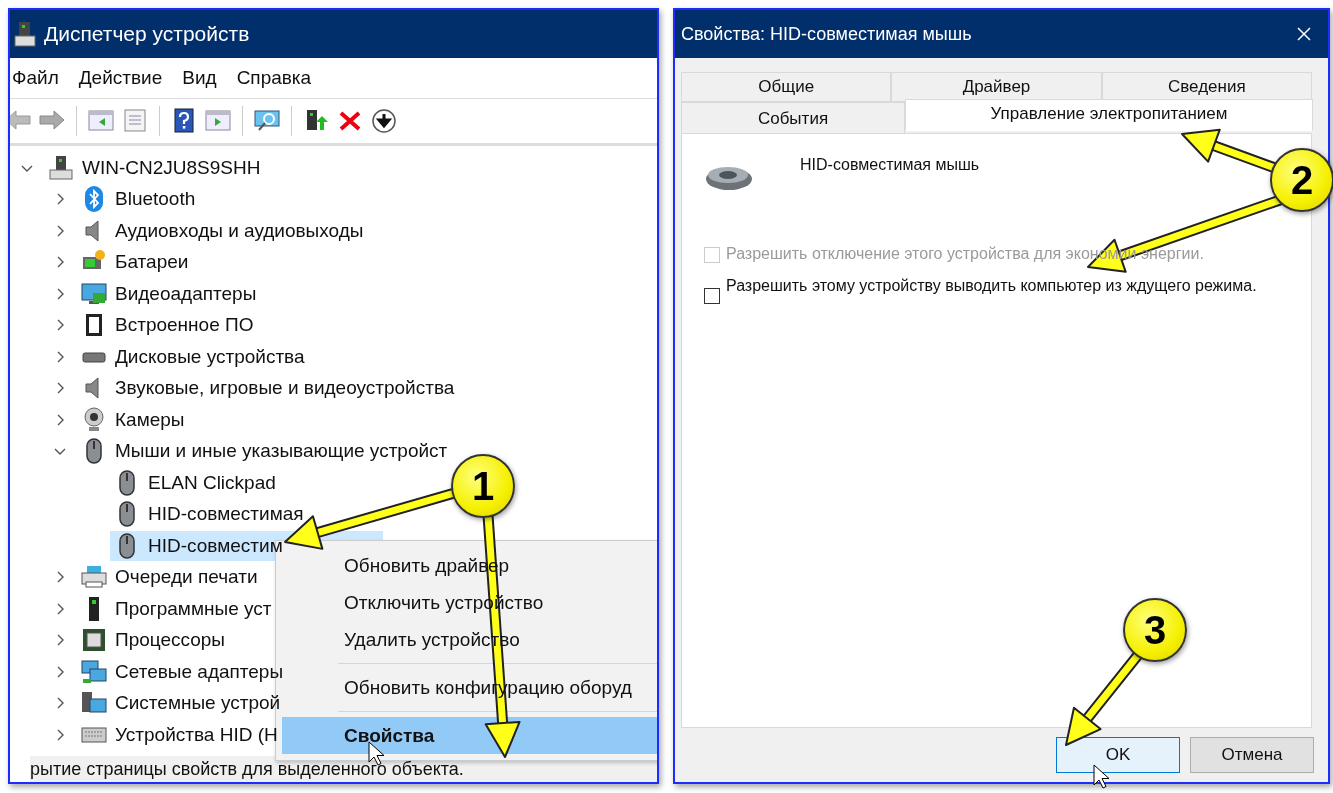  Describe the element at coordinates (384, 121) in the screenshot. I see `download-icon` at that location.